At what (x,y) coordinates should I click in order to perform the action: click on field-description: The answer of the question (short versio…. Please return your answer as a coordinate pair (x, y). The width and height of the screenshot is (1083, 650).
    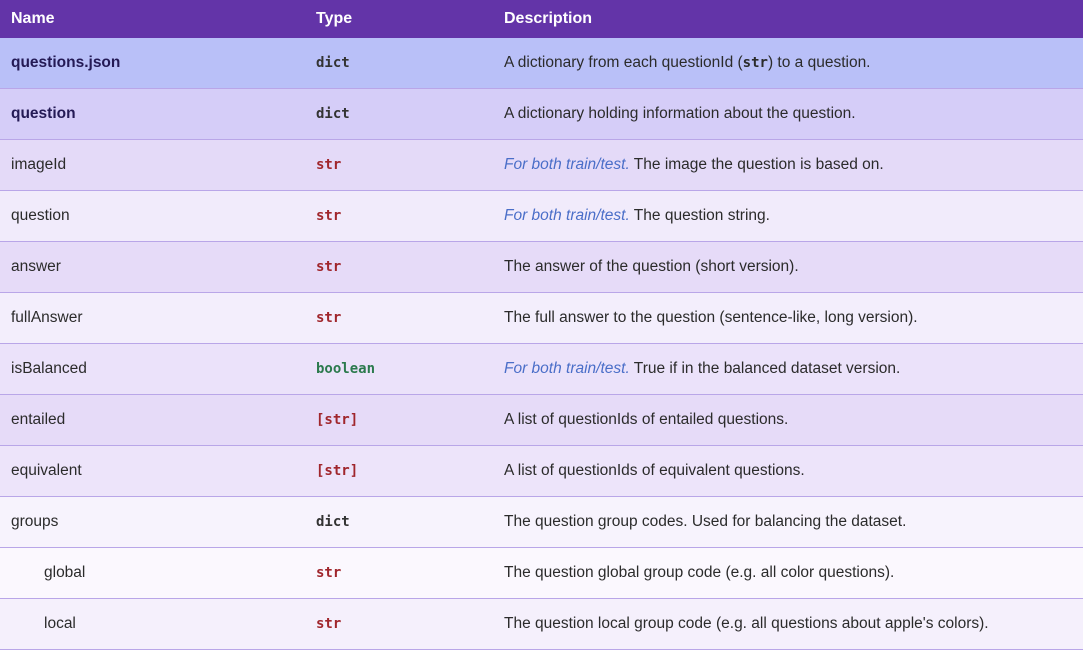
    Looking at the image, I should click on (788, 267).